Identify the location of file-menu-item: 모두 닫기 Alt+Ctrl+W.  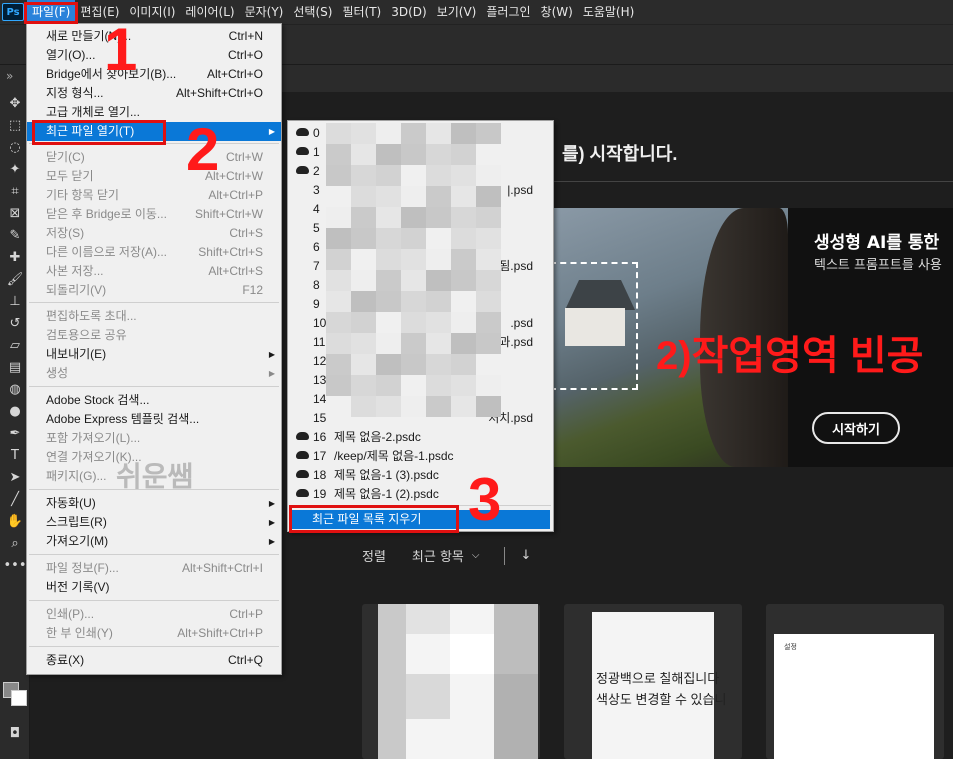
(154, 176).